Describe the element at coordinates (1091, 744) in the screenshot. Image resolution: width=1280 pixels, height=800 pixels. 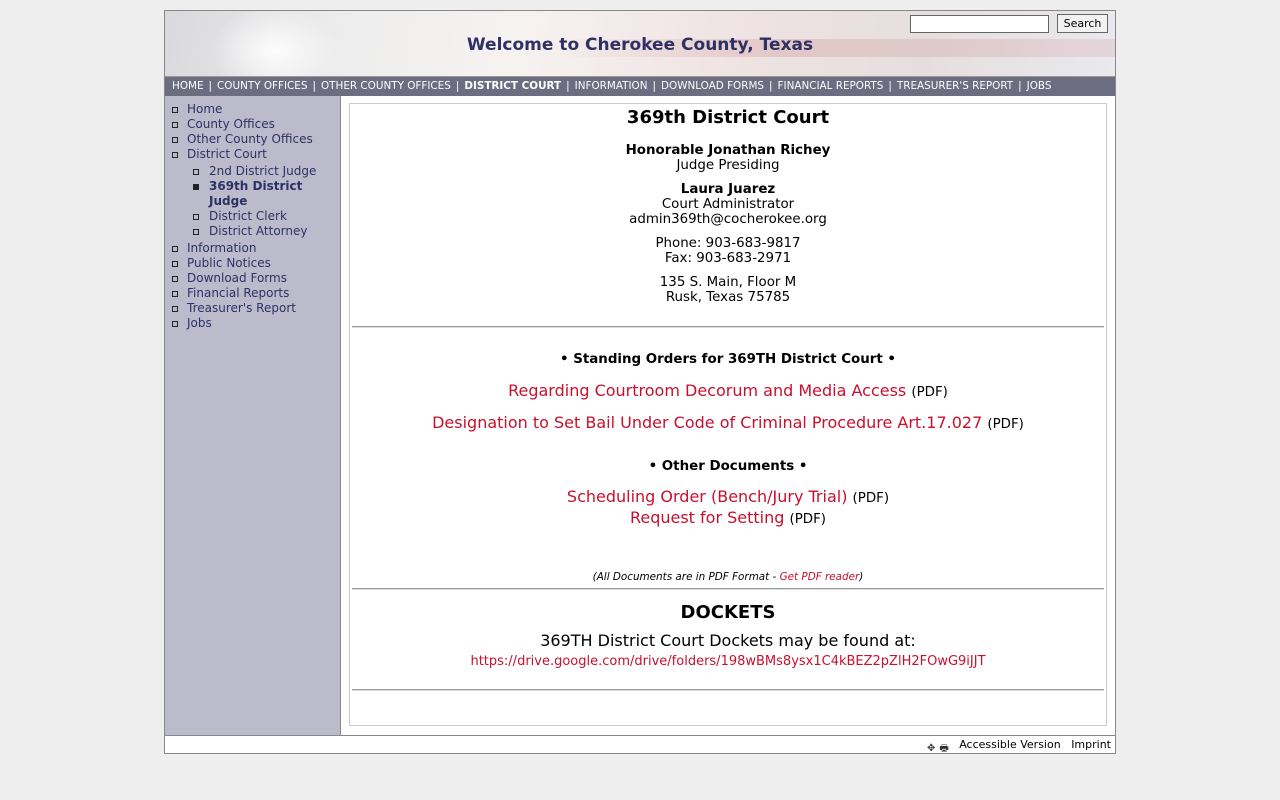
I see `imprint-link: Imprint` at that location.